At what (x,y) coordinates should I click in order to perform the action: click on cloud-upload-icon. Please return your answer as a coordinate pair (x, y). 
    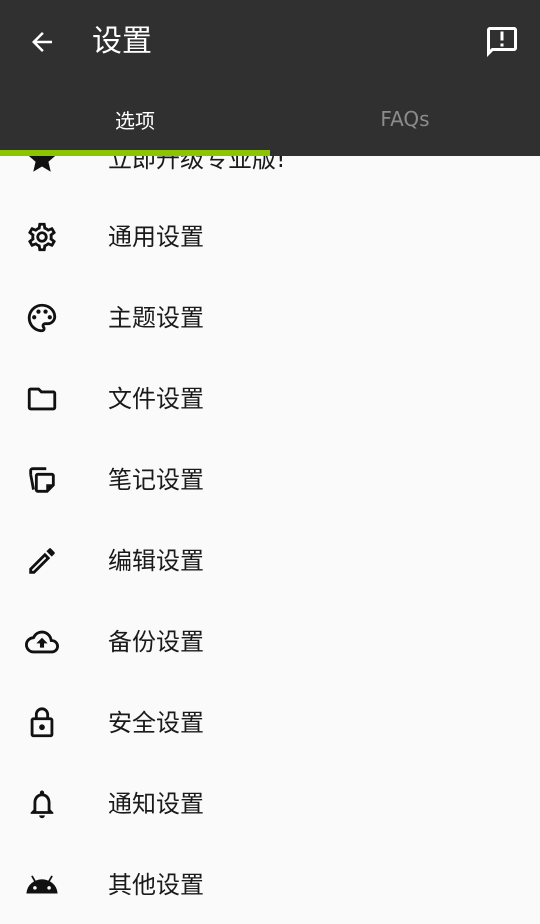
    Looking at the image, I should click on (42, 642).